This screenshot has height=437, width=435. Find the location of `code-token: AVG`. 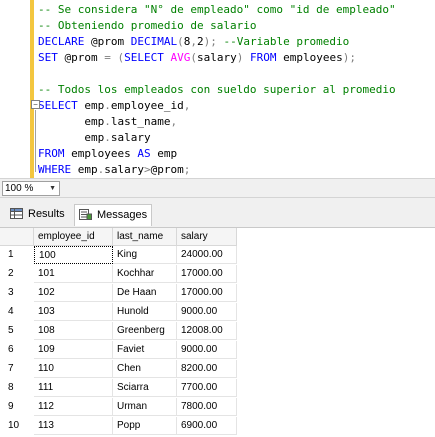

code-token: AVG is located at coordinates (180, 57).